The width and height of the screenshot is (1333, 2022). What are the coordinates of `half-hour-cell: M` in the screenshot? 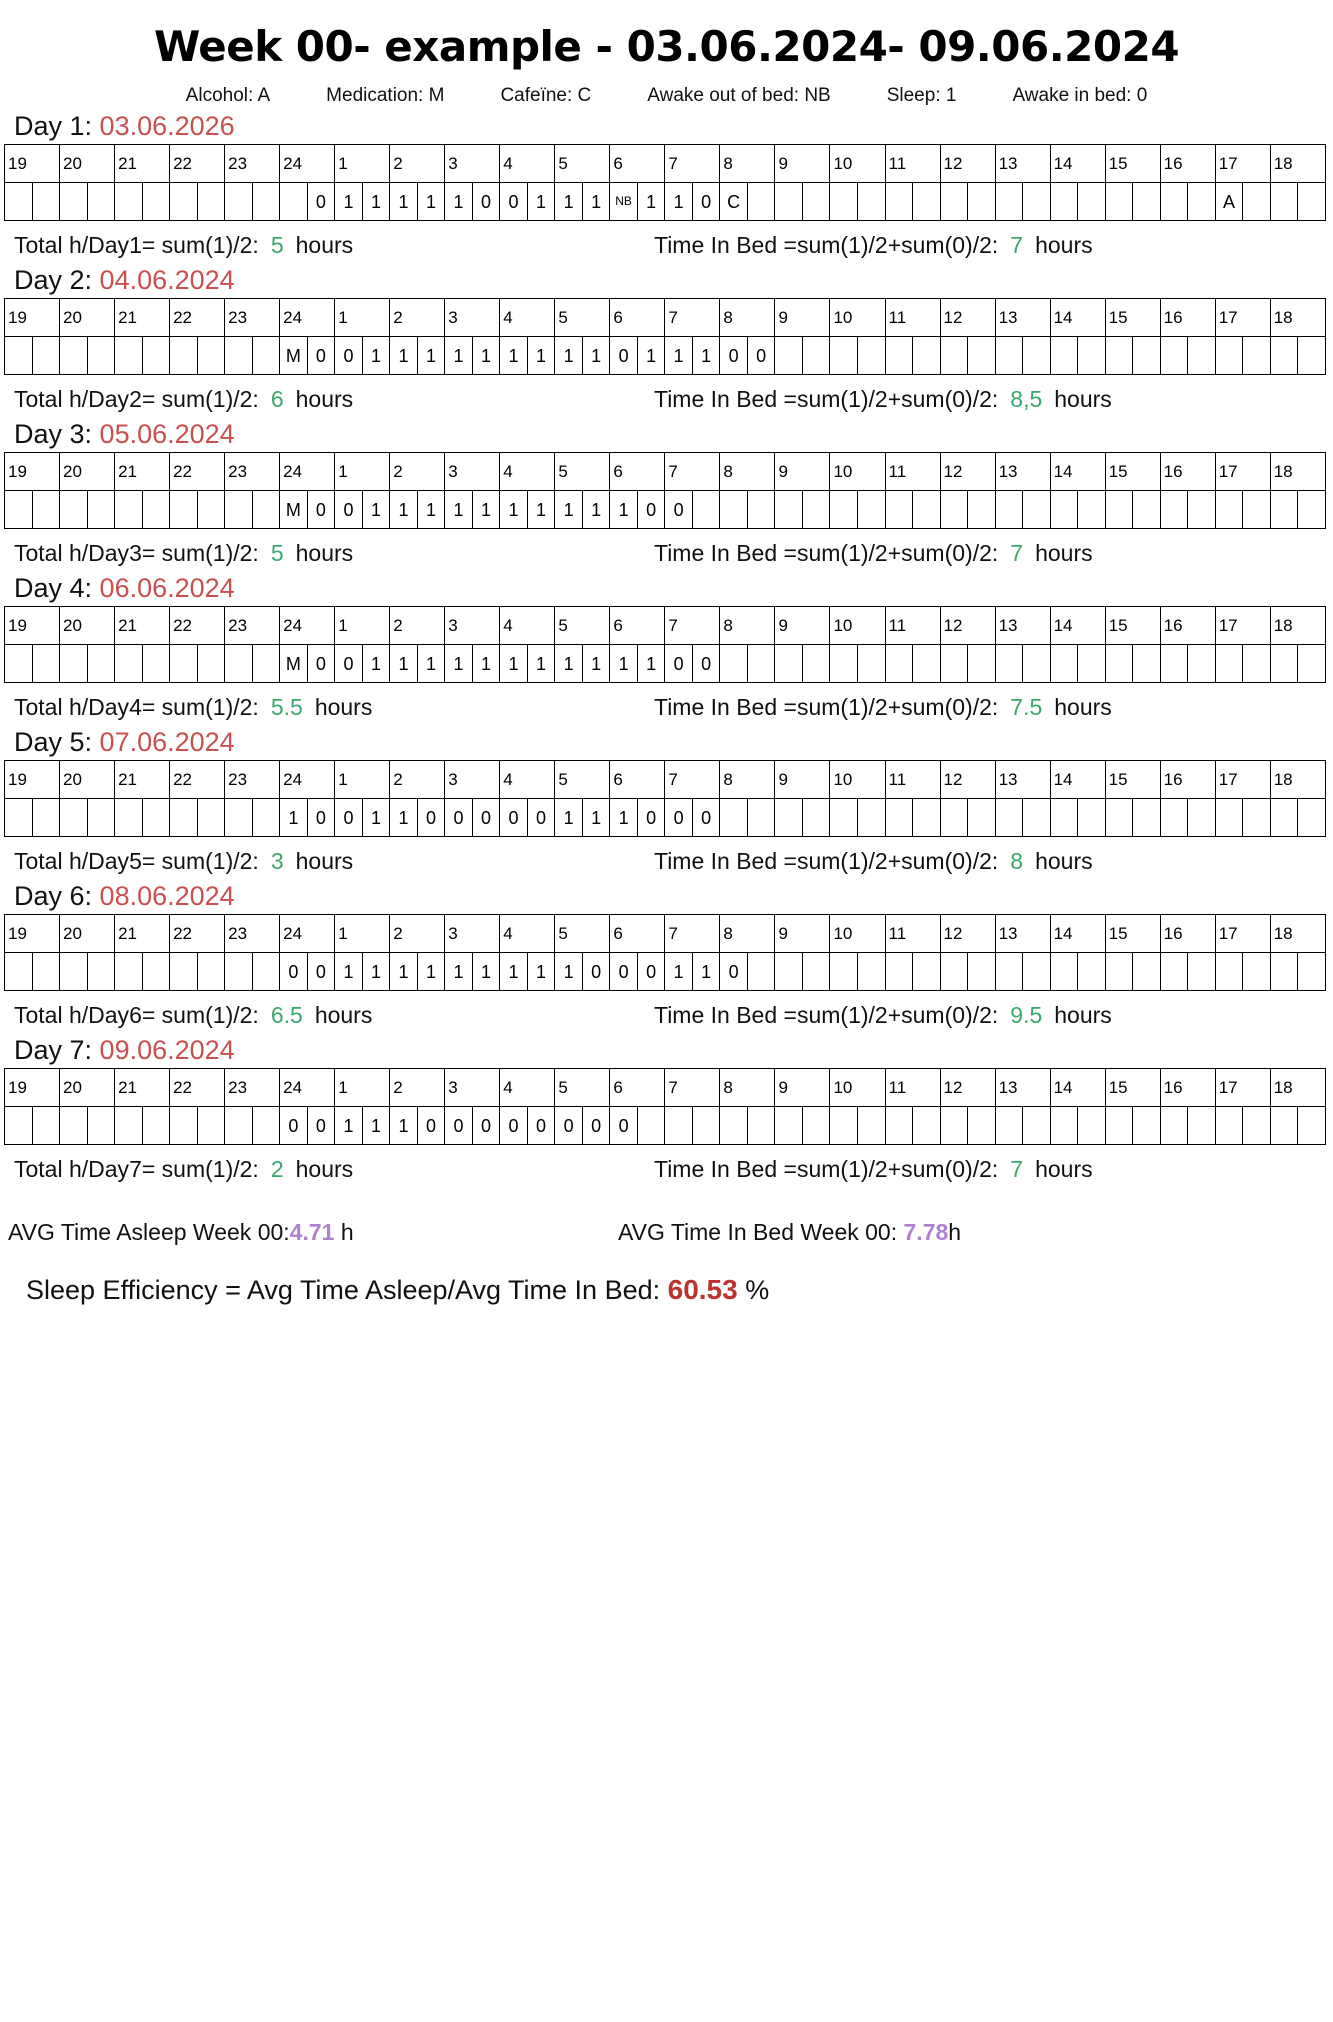 It's located at (293, 509).